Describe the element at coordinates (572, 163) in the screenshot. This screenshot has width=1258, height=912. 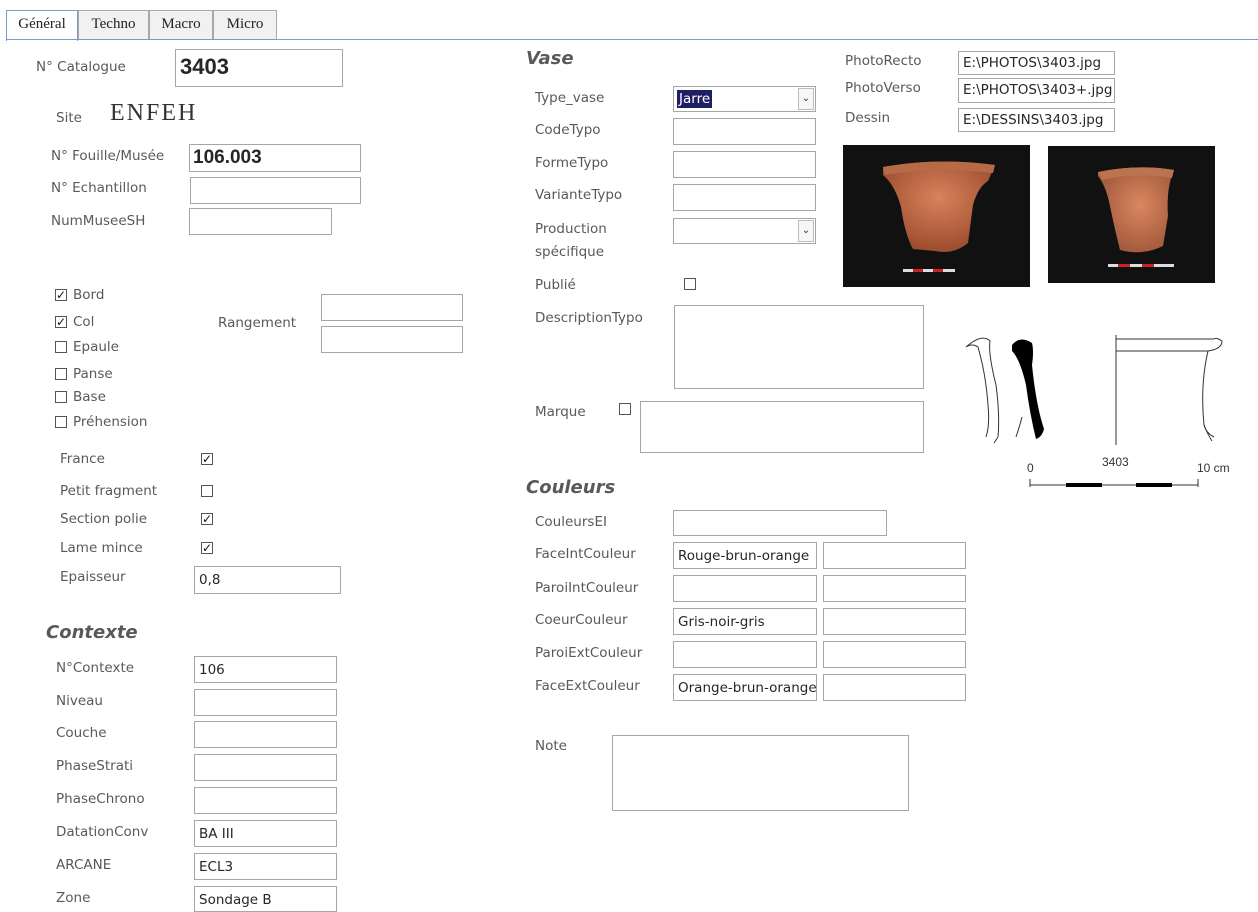
I see `formetypo-label: FormeTypo` at that location.